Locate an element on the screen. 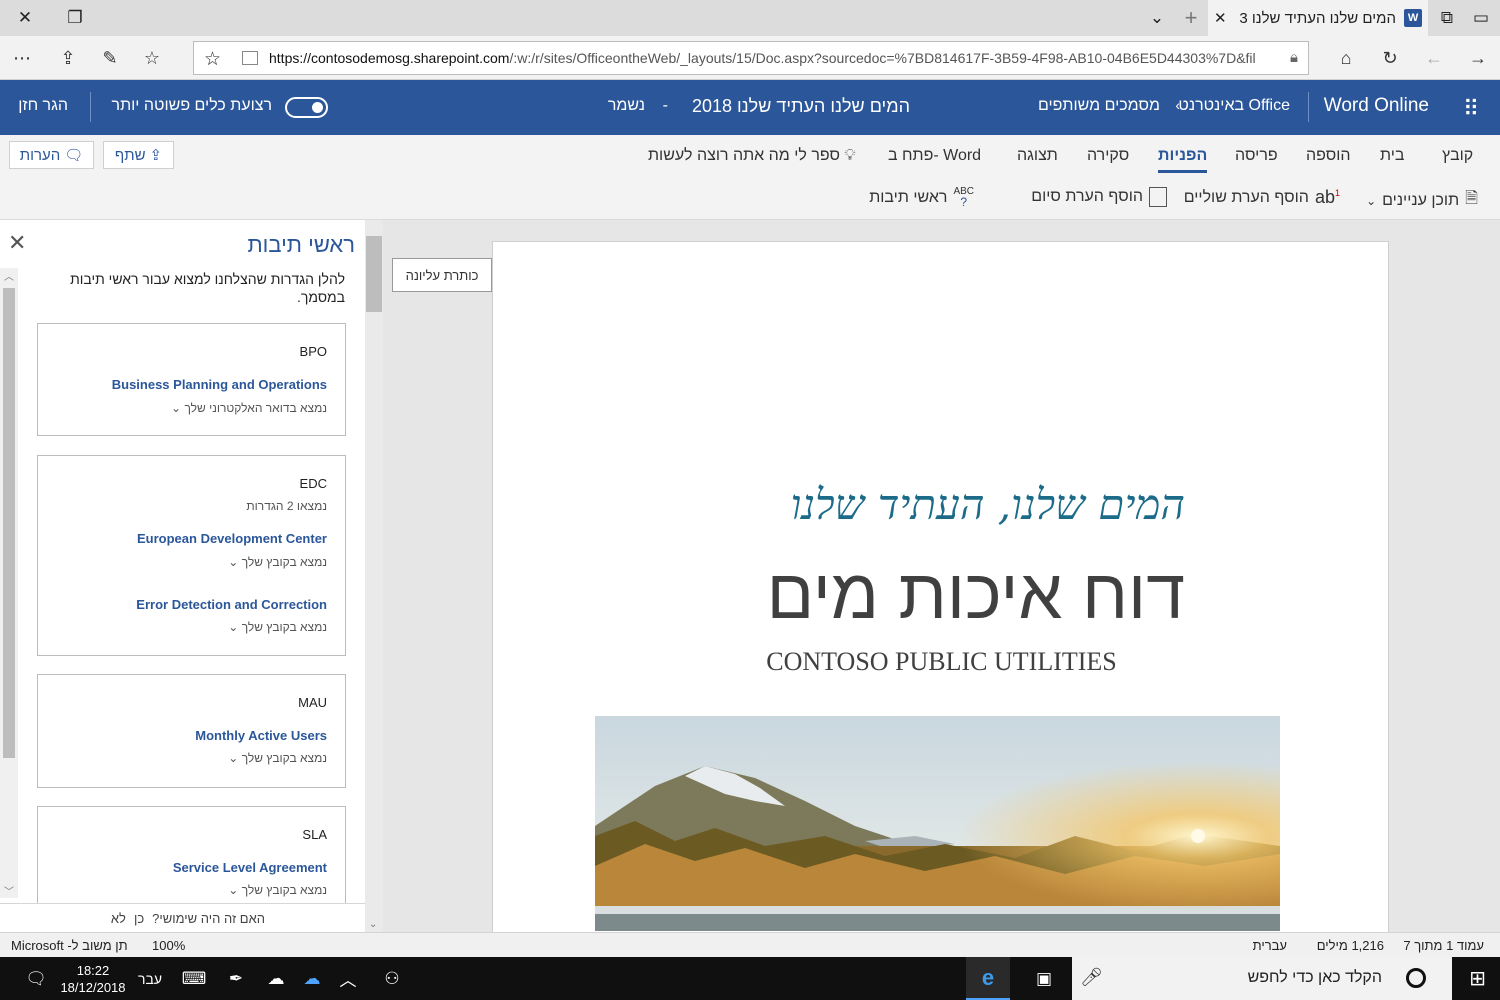 The image size is (1500, 1000). acronym-definition: Error Detection and Correction is located at coordinates (231, 604).